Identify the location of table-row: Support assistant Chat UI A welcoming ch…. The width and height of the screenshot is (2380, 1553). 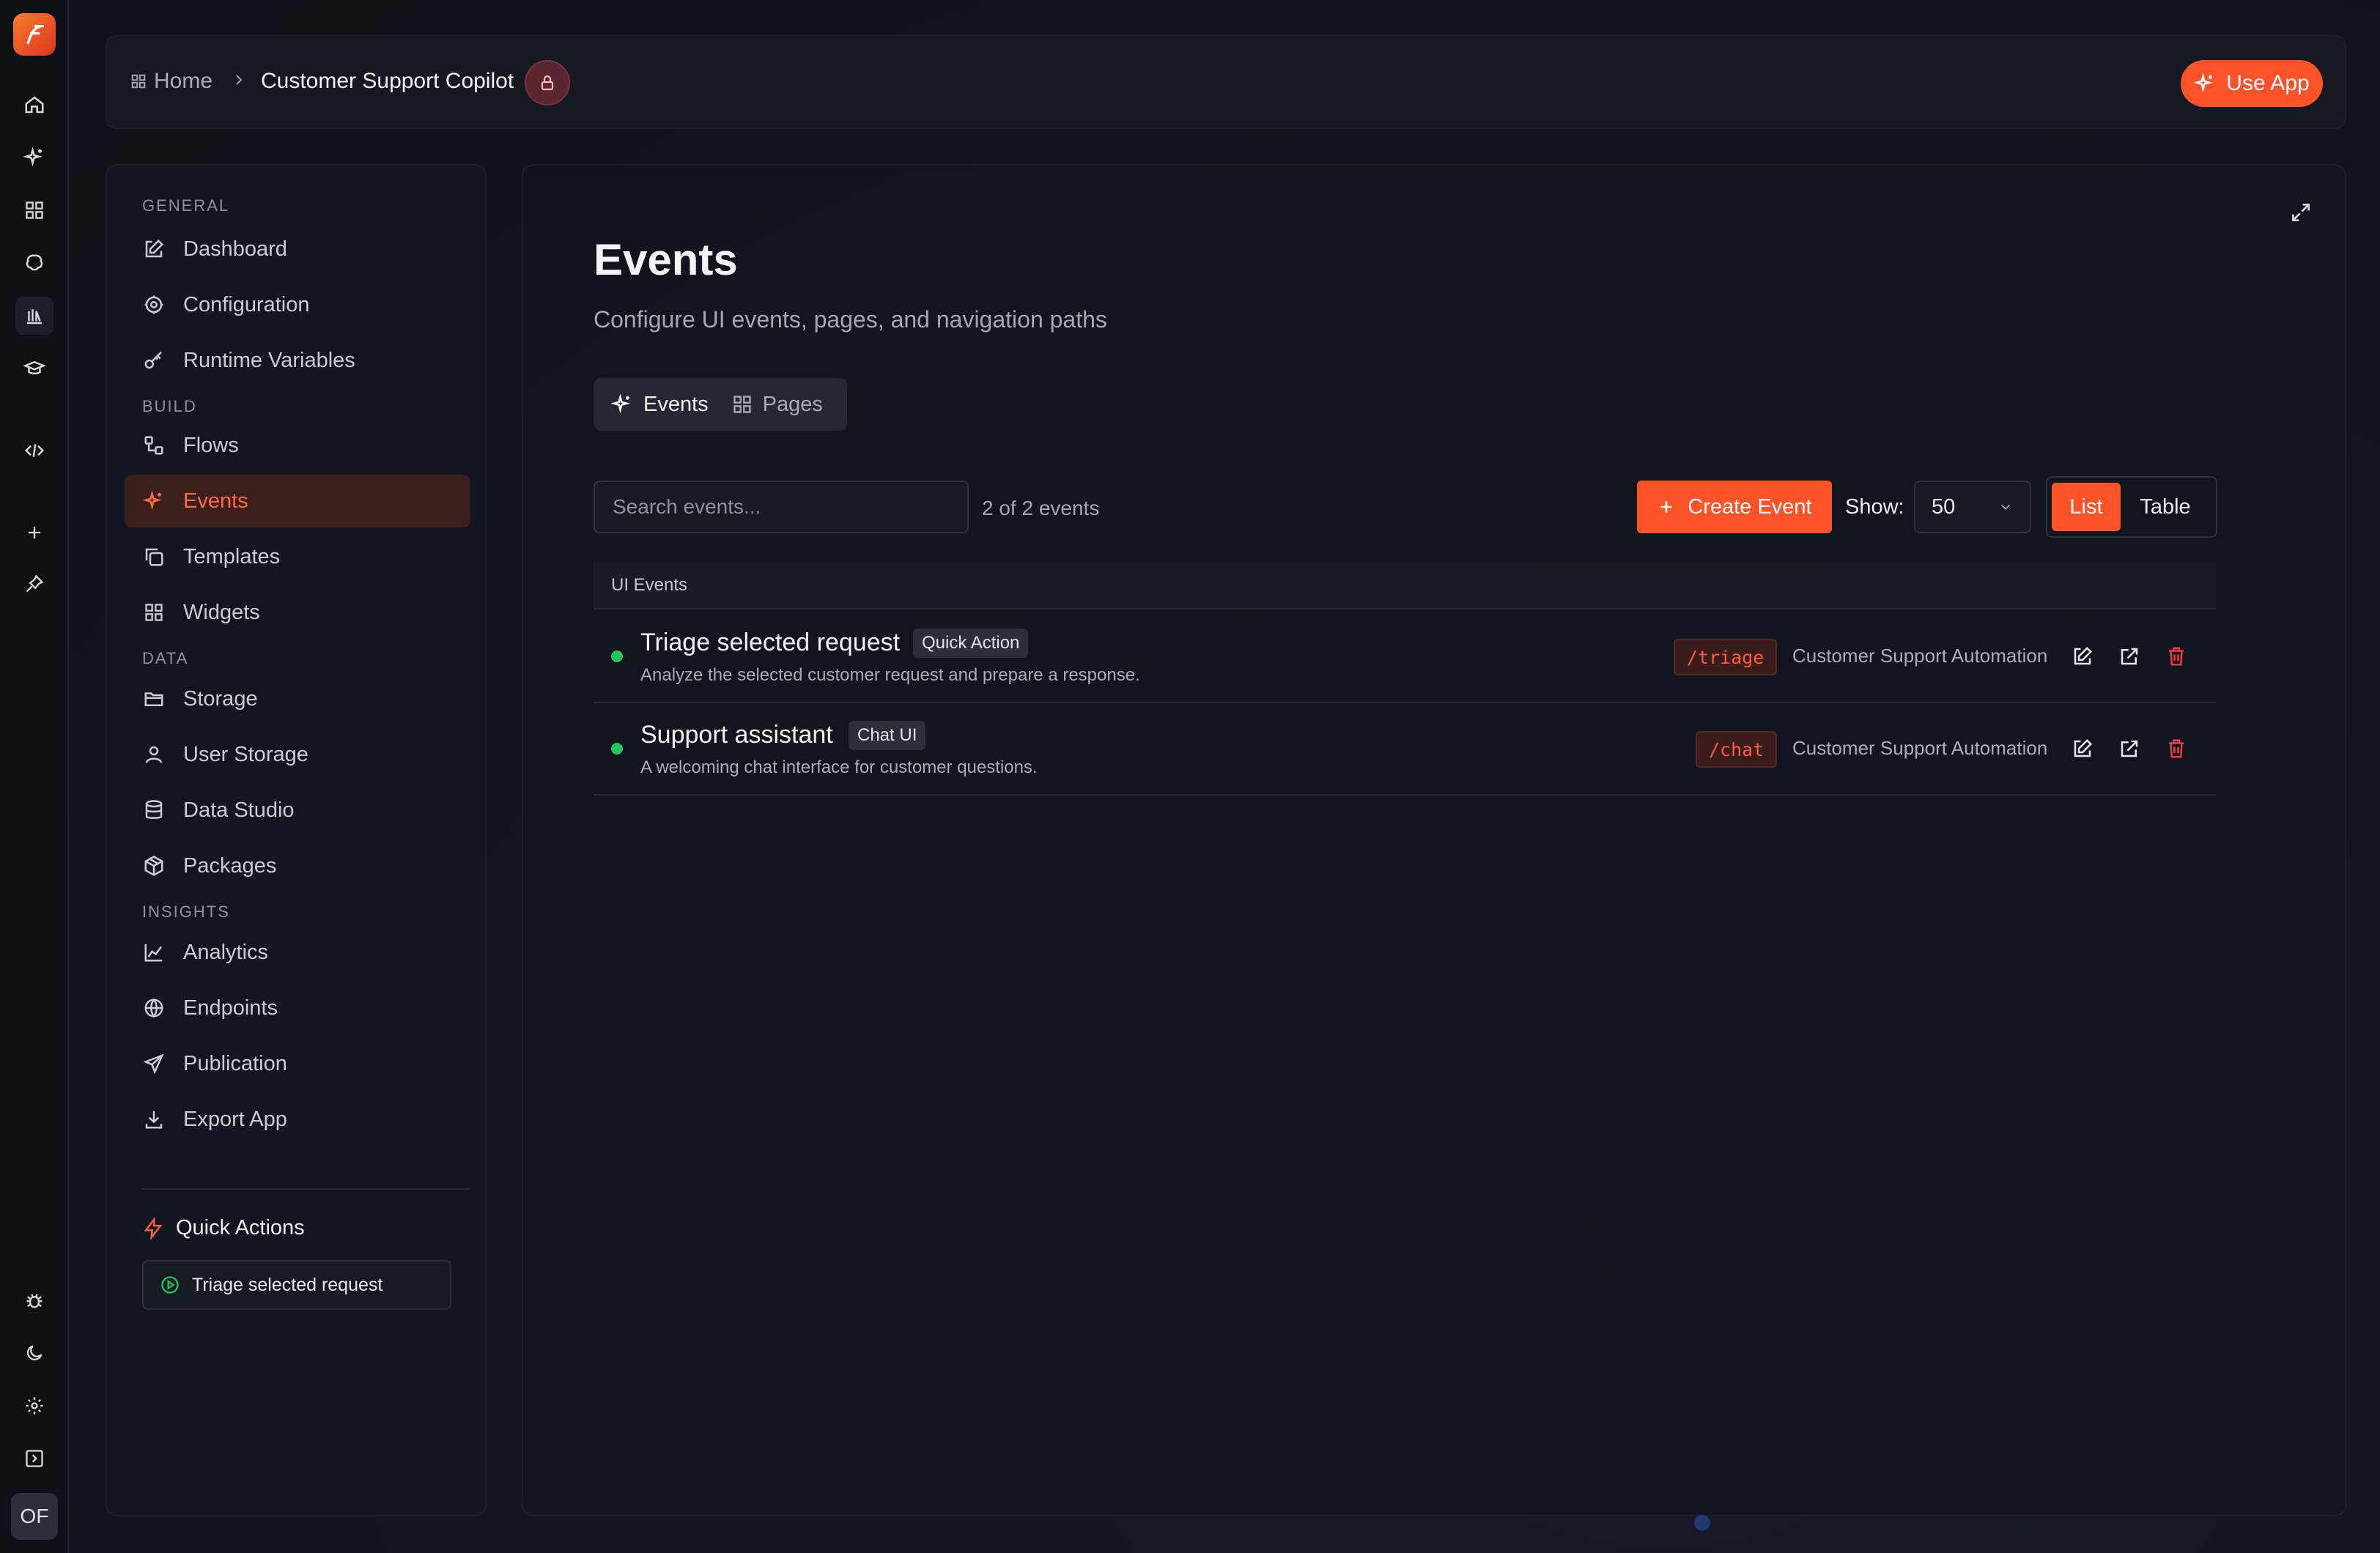
(1405, 750).